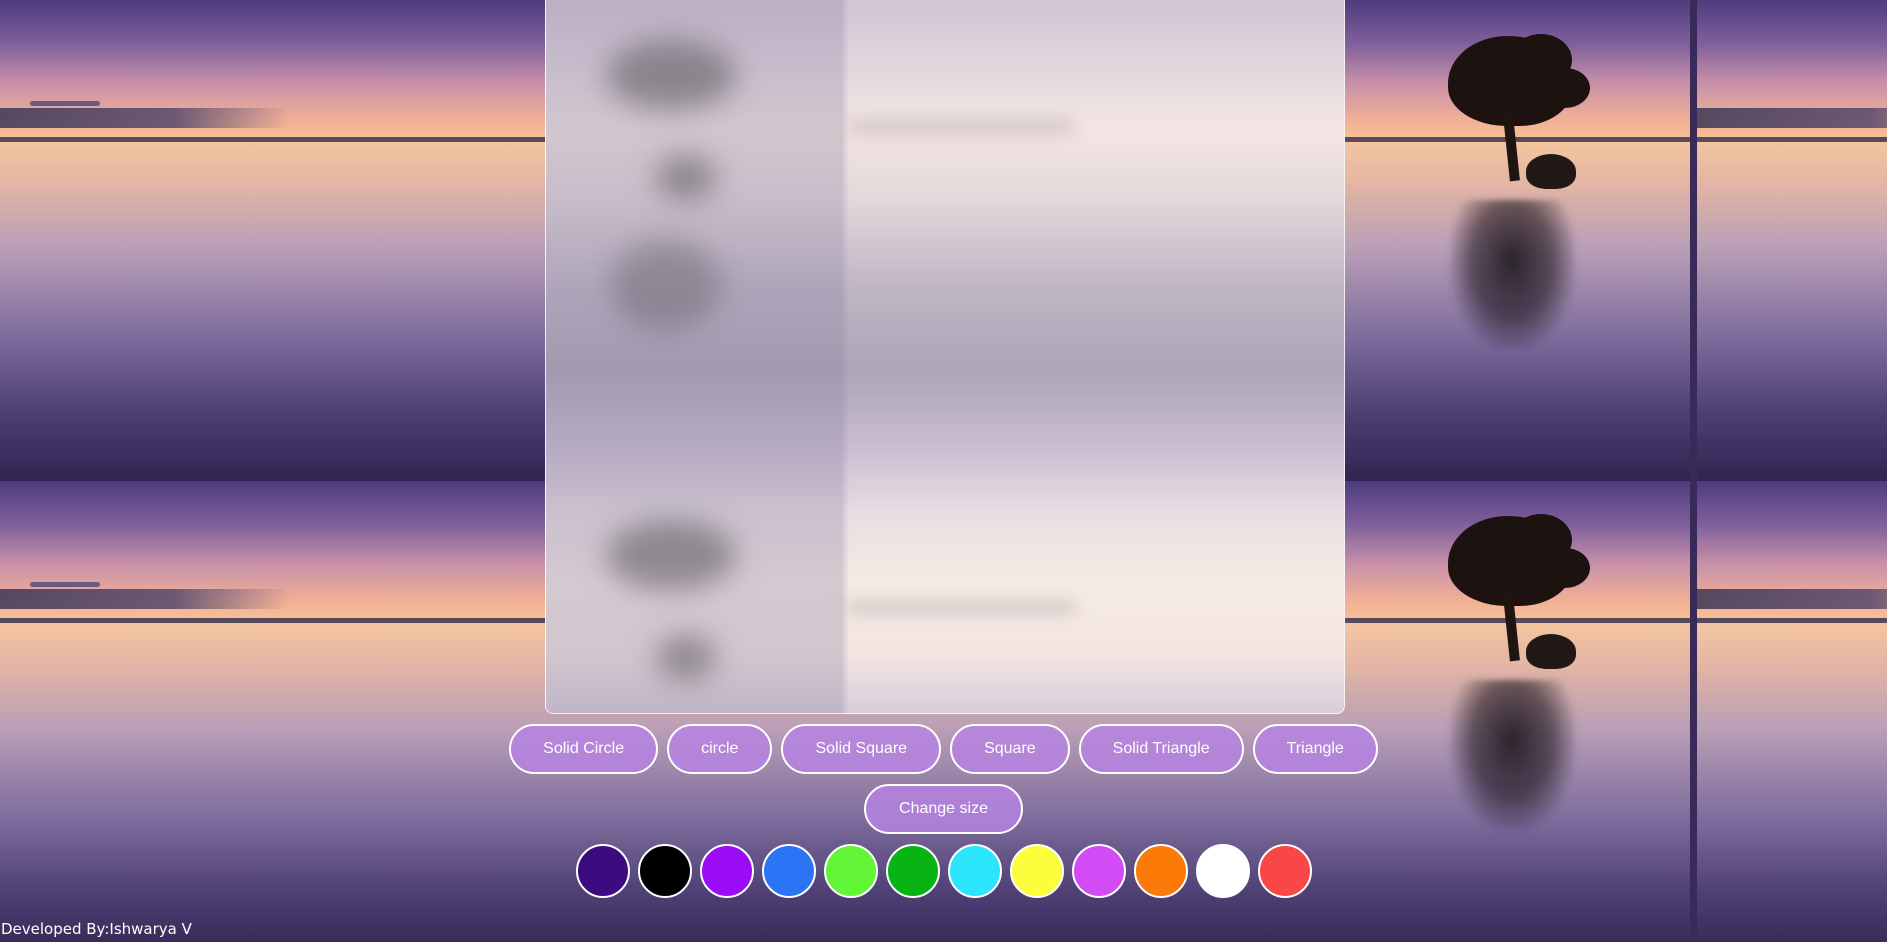 The height and width of the screenshot is (942, 1887). Describe the element at coordinates (664, 871) in the screenshot. I see `color-swatch-black` at that location.